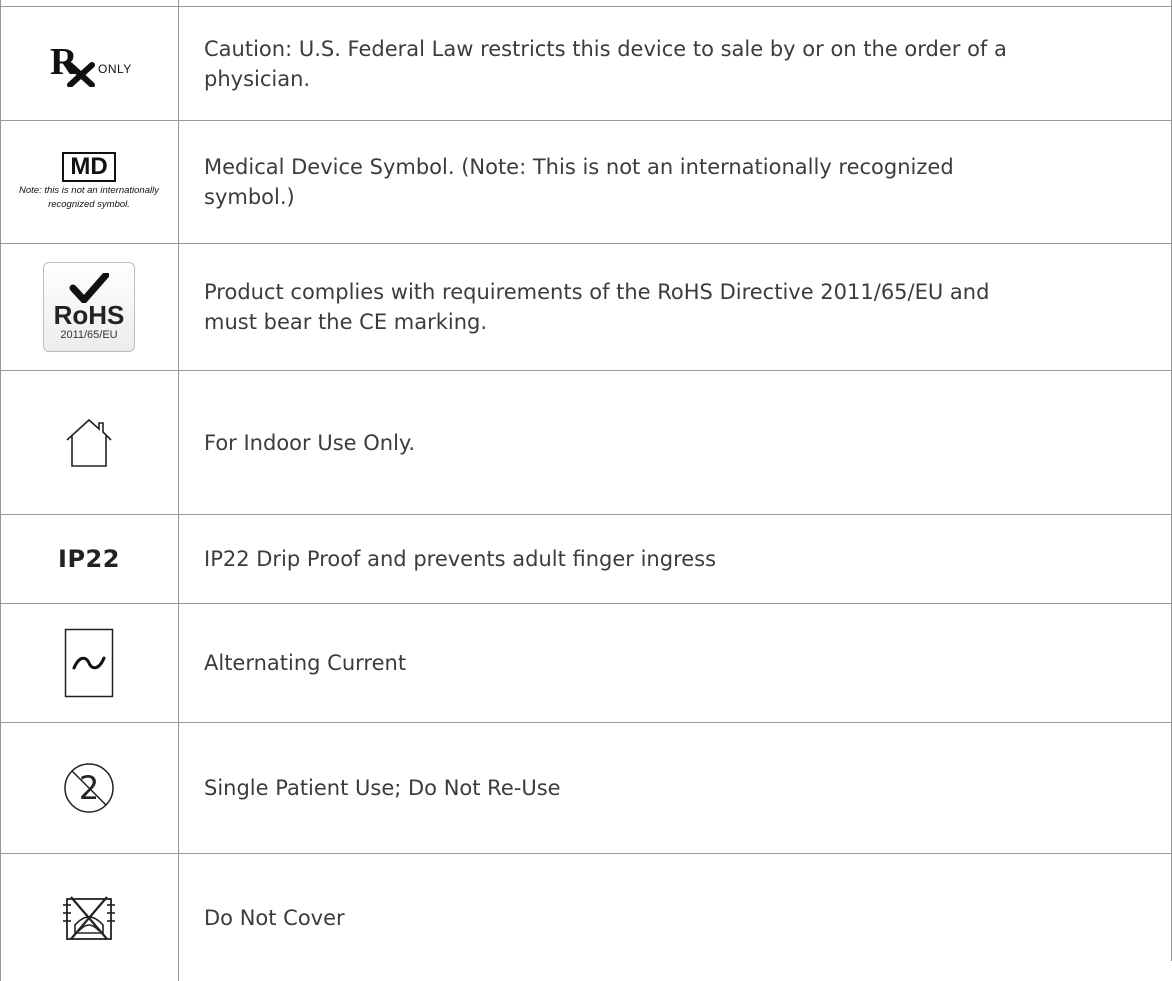 This screenshot has height=981, width=1172. Describe the element at coordinates (89, 288) in the screenshot. I see `checkmark-icon` at that location.